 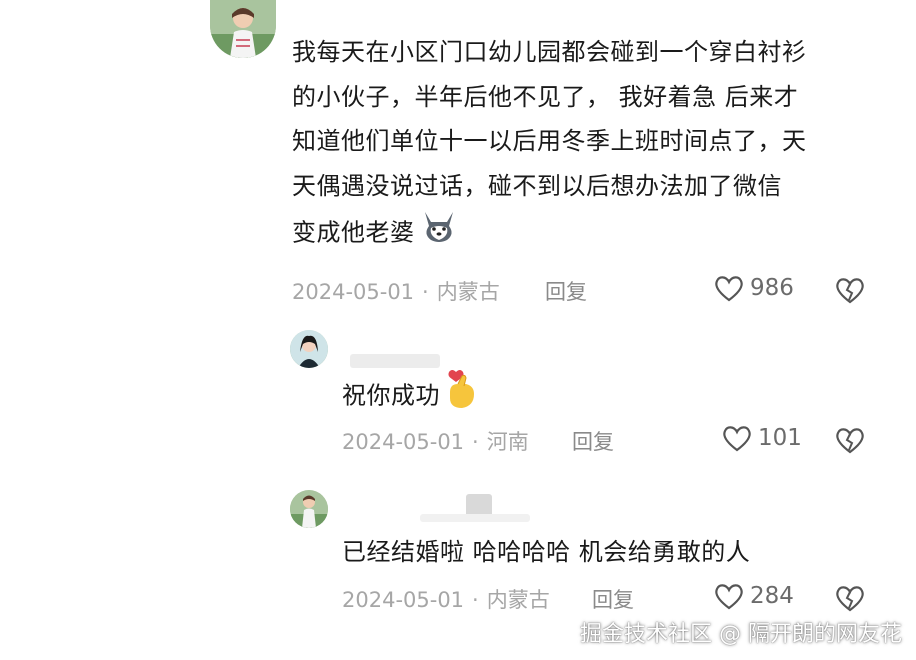 I want to click on comment-meta: 2024-05-01 · 河南, so click(x=435, y=441).